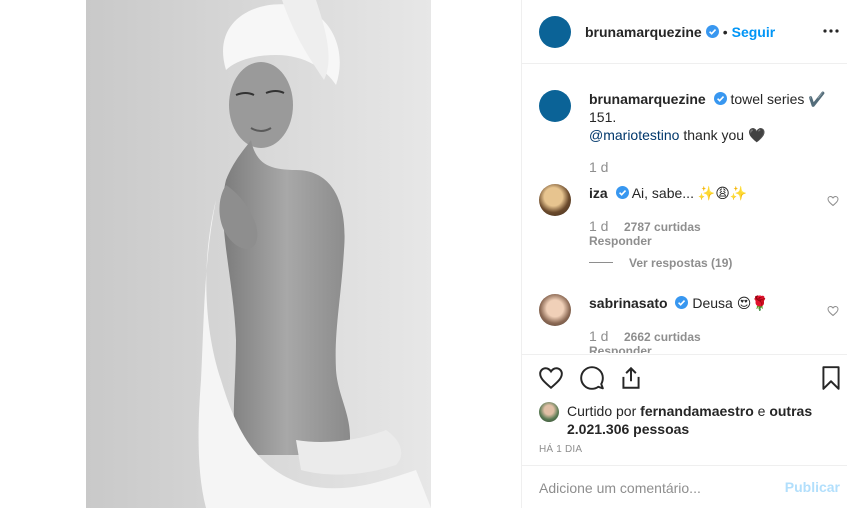 This screenshot has height=508, width=847. Describe the element at coordinates (812, 487) in the screenshot. I see `publish-button: Publicar` at that location.